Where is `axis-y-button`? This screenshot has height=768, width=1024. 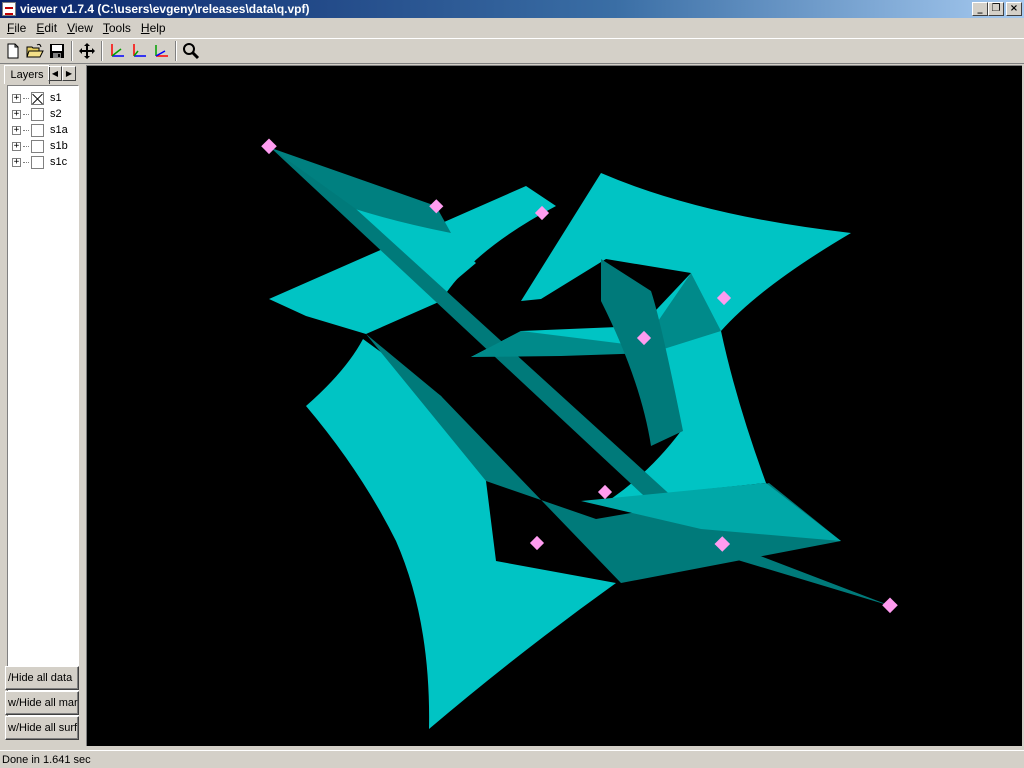 axis-y-button is located at coordinates (139, 51).